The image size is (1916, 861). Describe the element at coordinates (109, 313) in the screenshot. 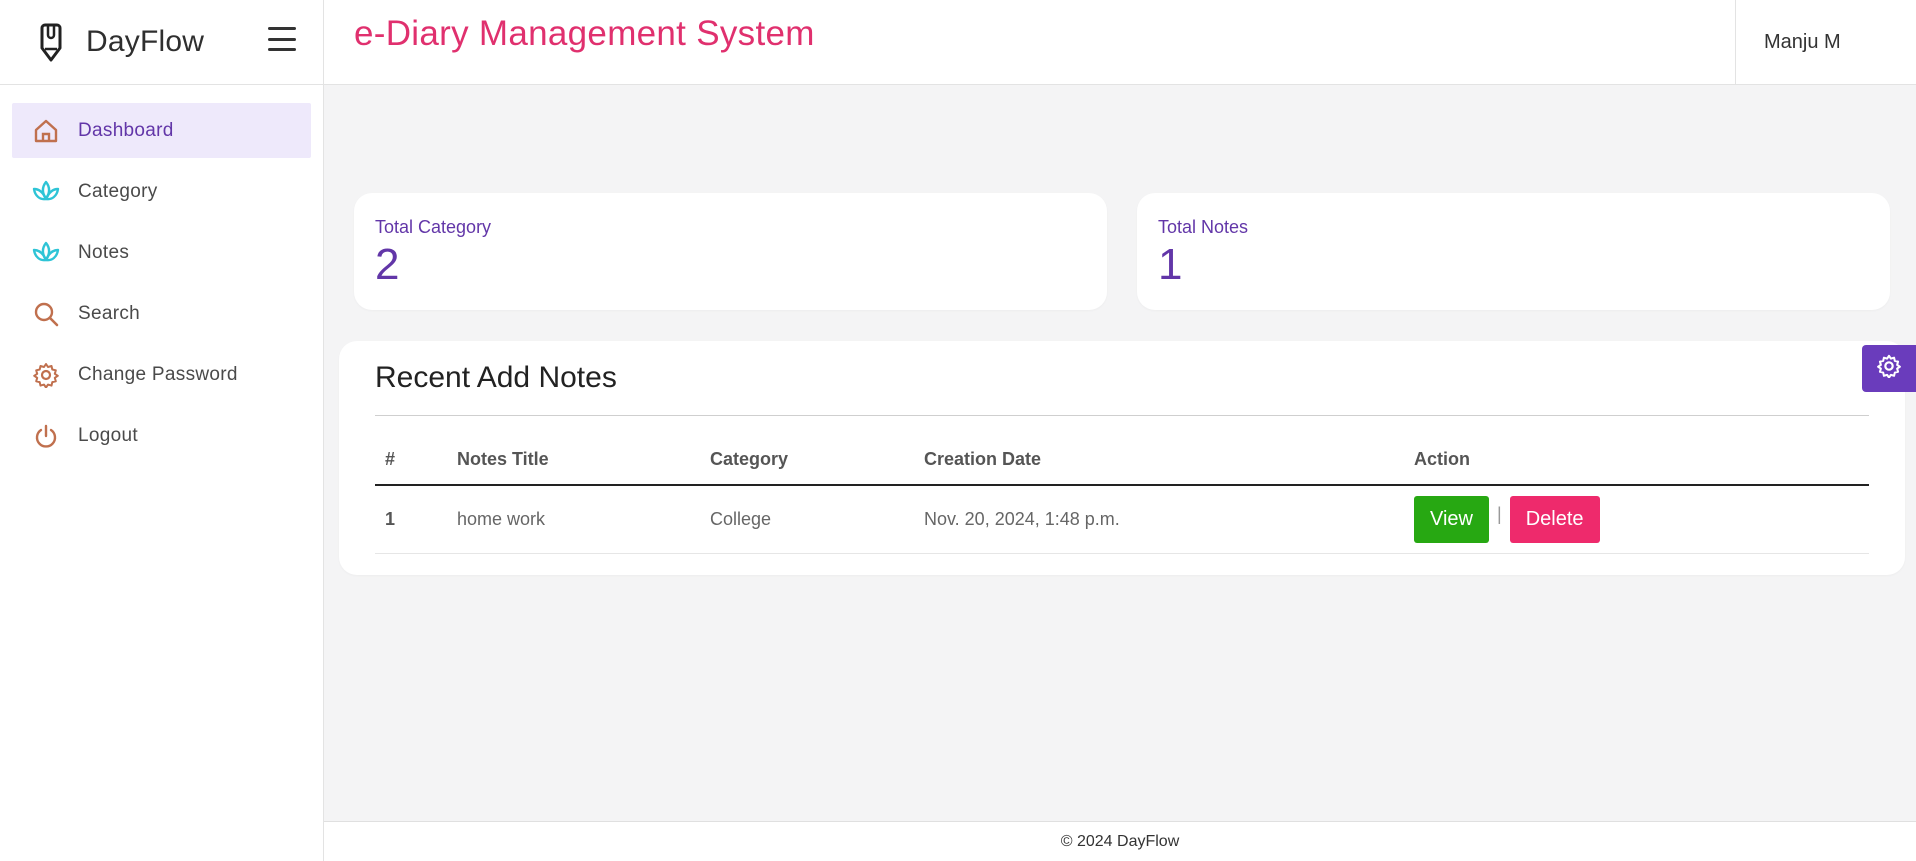

I see `sidebar-item-label: Search` at that location.